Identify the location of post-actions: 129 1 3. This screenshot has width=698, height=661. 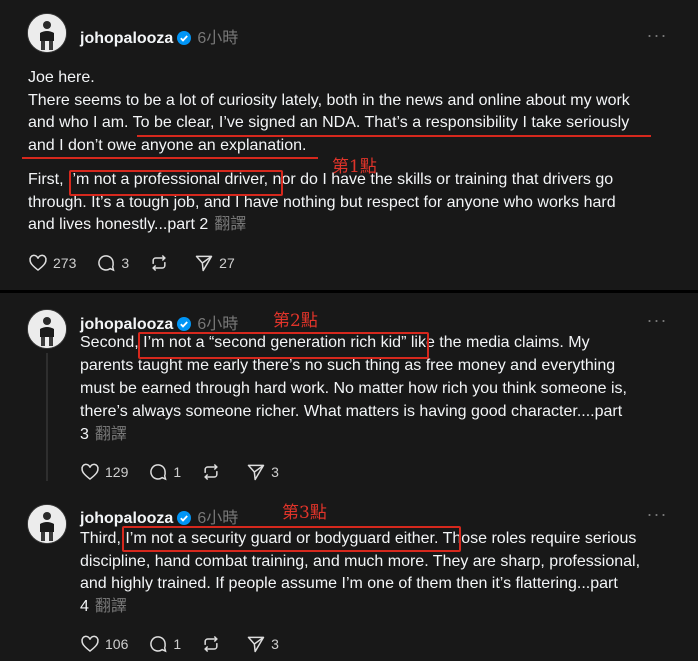
(189, 472).